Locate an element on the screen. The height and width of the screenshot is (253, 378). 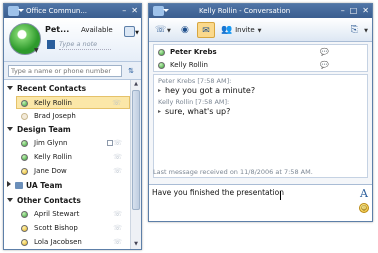
conversation-title: Kelly Rollin - Conversation is located at coordinates (245, 11).